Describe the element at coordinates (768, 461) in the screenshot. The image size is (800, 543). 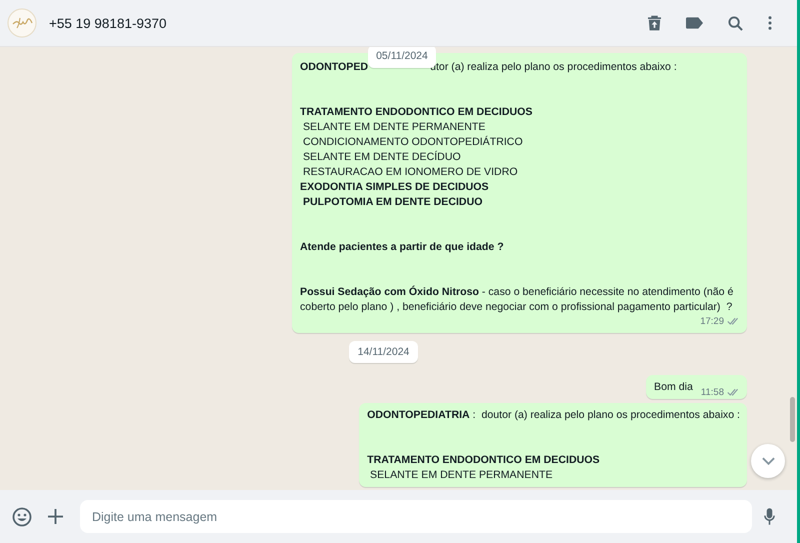
I see `chevron-down-icon` at that location.